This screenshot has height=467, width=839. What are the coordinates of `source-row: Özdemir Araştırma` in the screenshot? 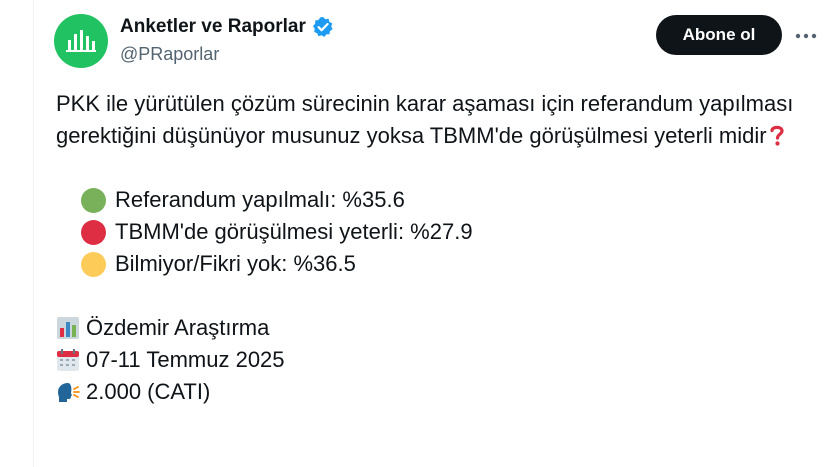 It's located at (441, 328).